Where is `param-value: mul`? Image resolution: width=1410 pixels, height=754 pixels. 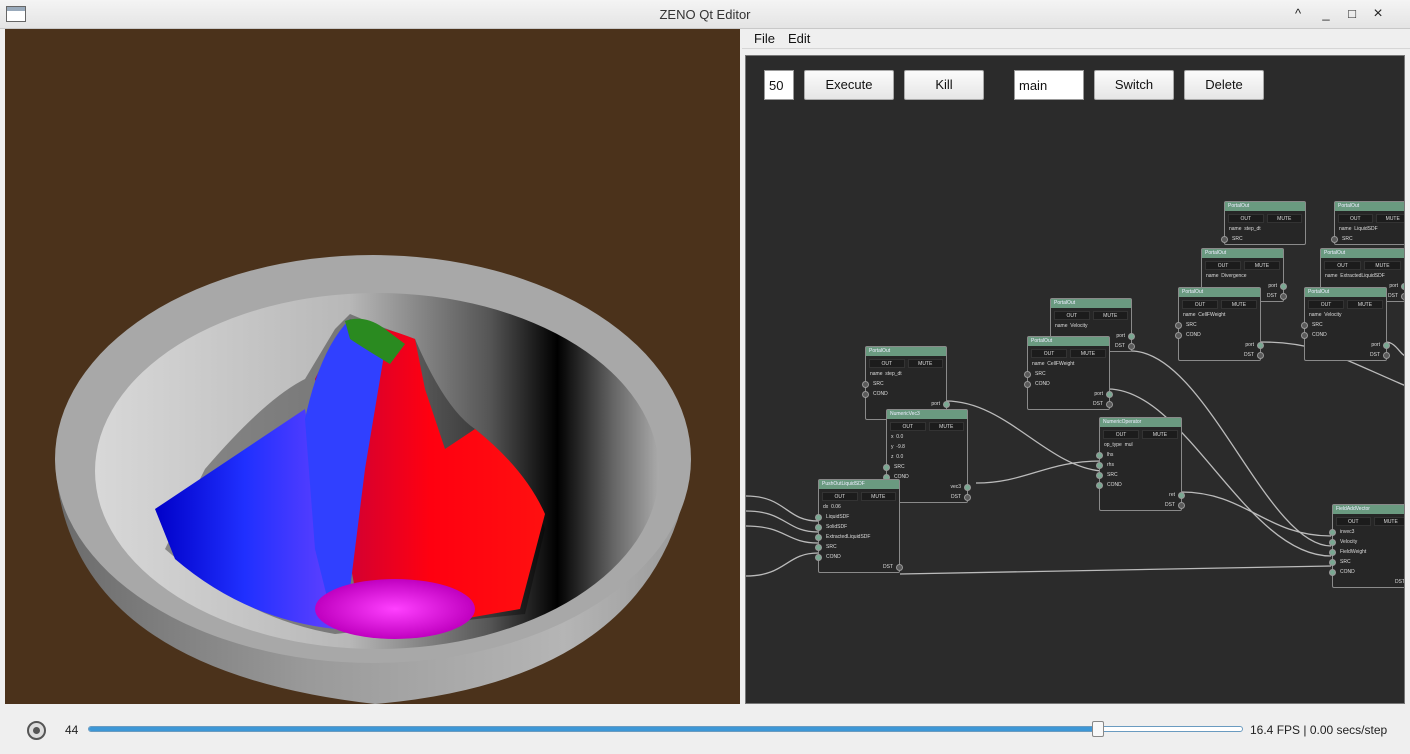 param-value: mul is located at coordinates (1129, 445).